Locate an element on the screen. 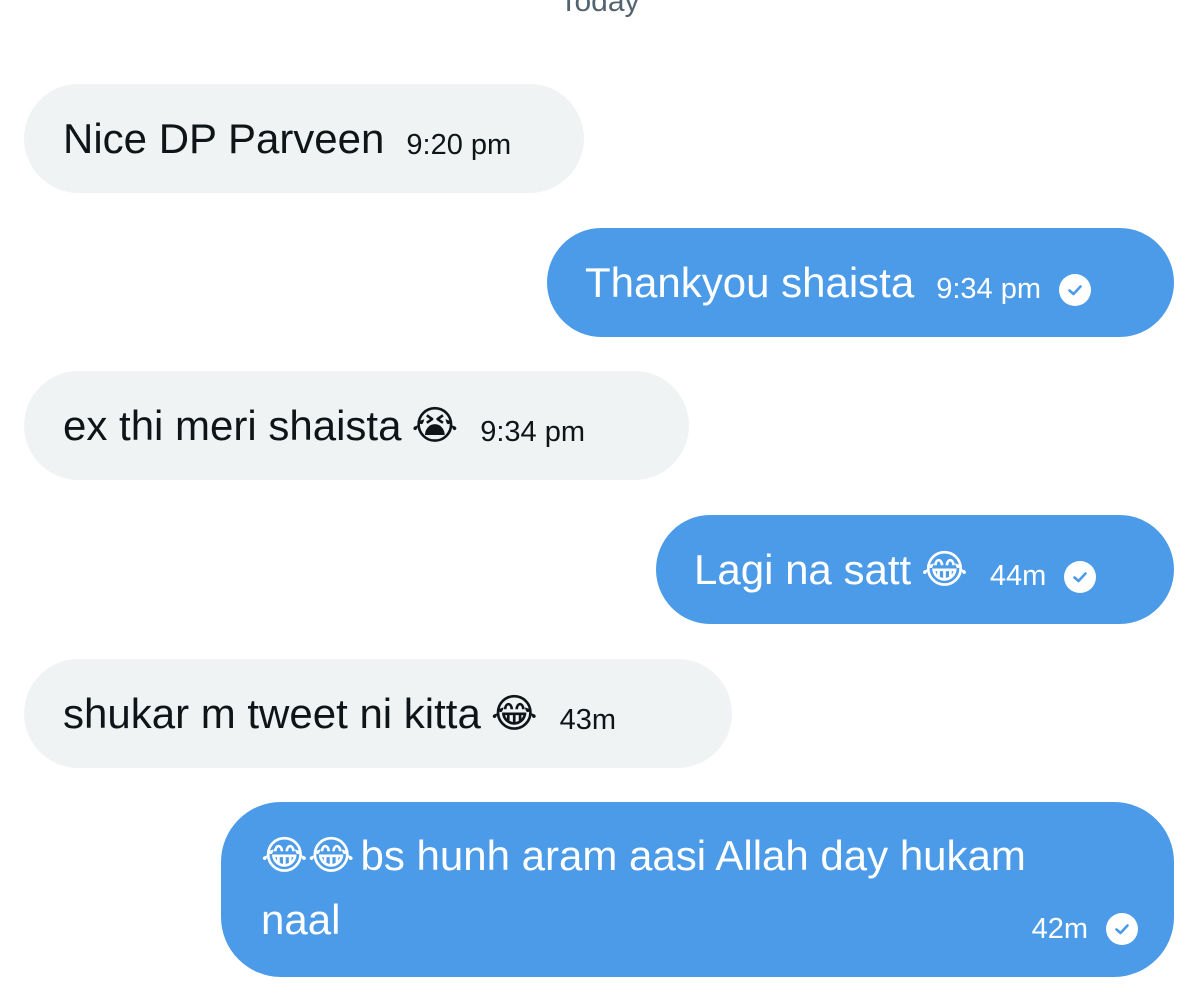 The image size is (1199, 995). message-incoming: Nice DP Parveen 9:20 pm is located at coordinates (304, 138).